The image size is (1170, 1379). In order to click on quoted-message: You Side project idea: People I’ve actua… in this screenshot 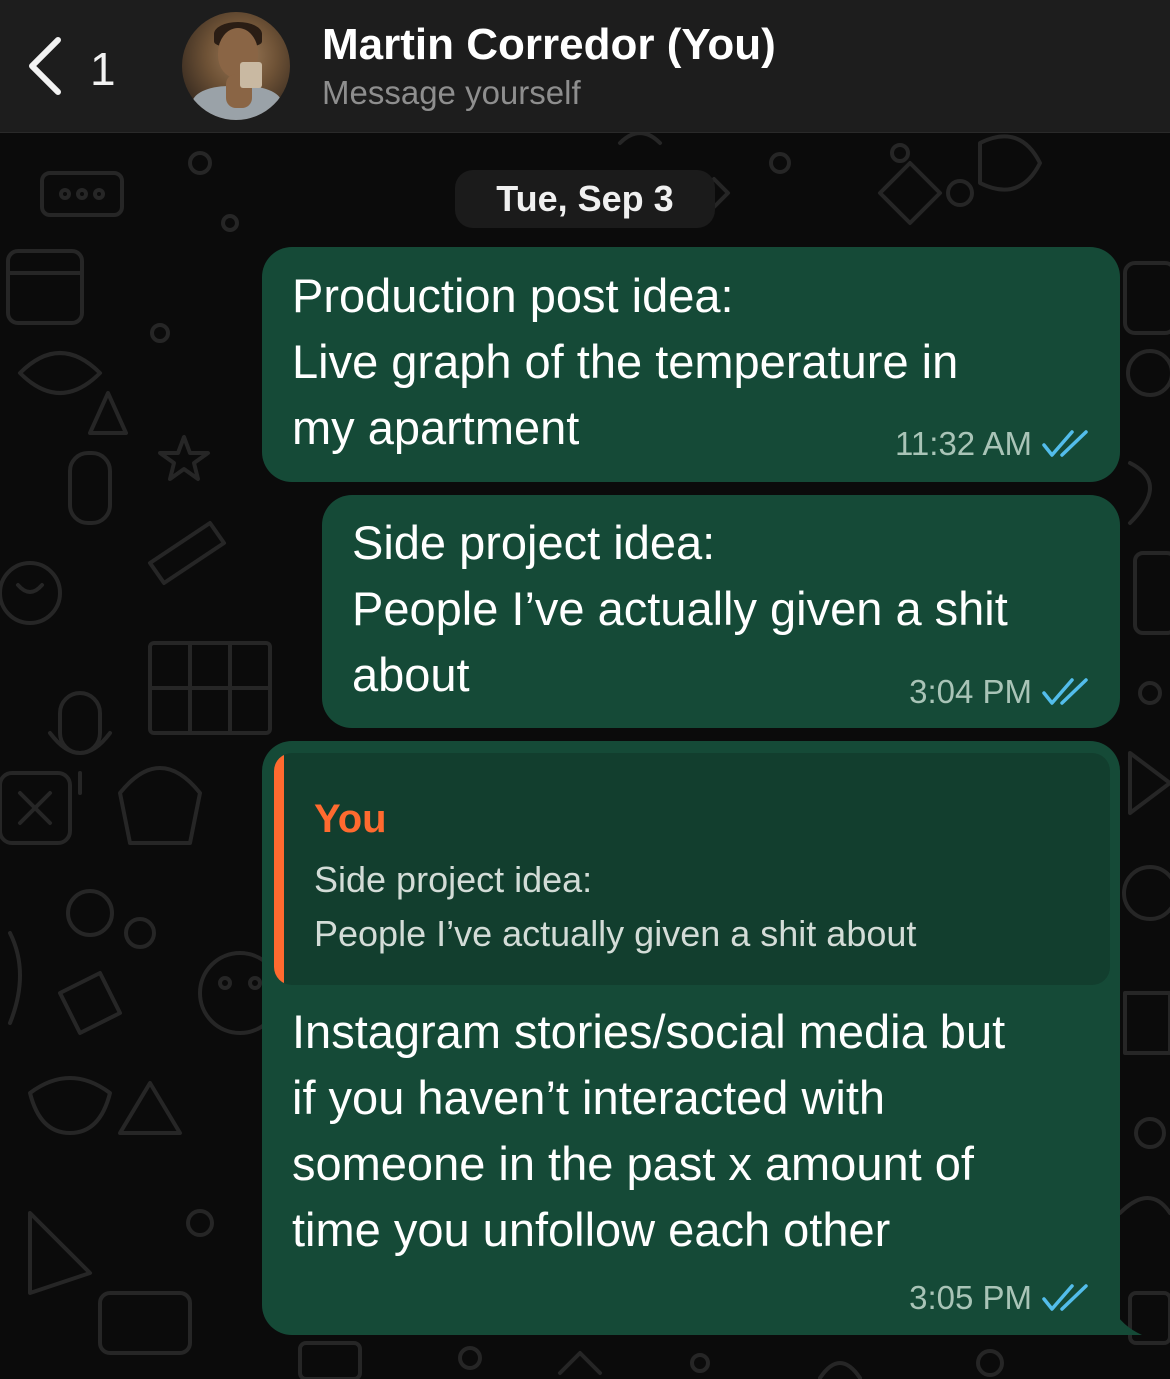, I will do `click(692, 869)`.